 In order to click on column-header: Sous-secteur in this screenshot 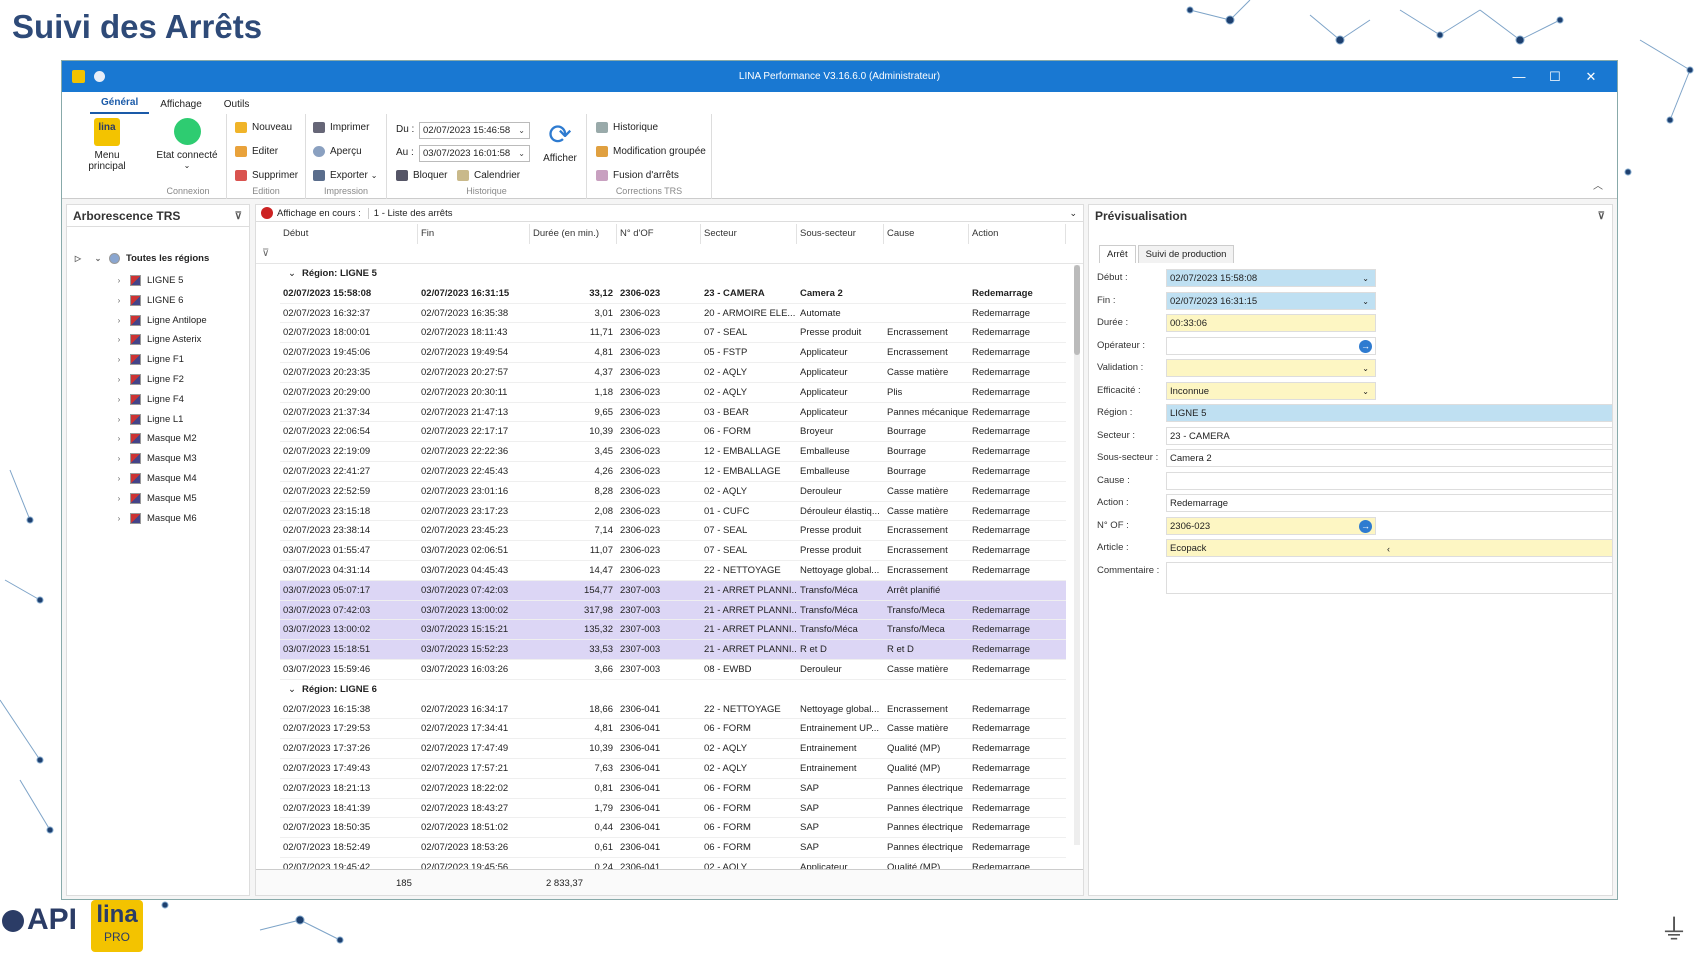, I will do `click(840, 234)`.